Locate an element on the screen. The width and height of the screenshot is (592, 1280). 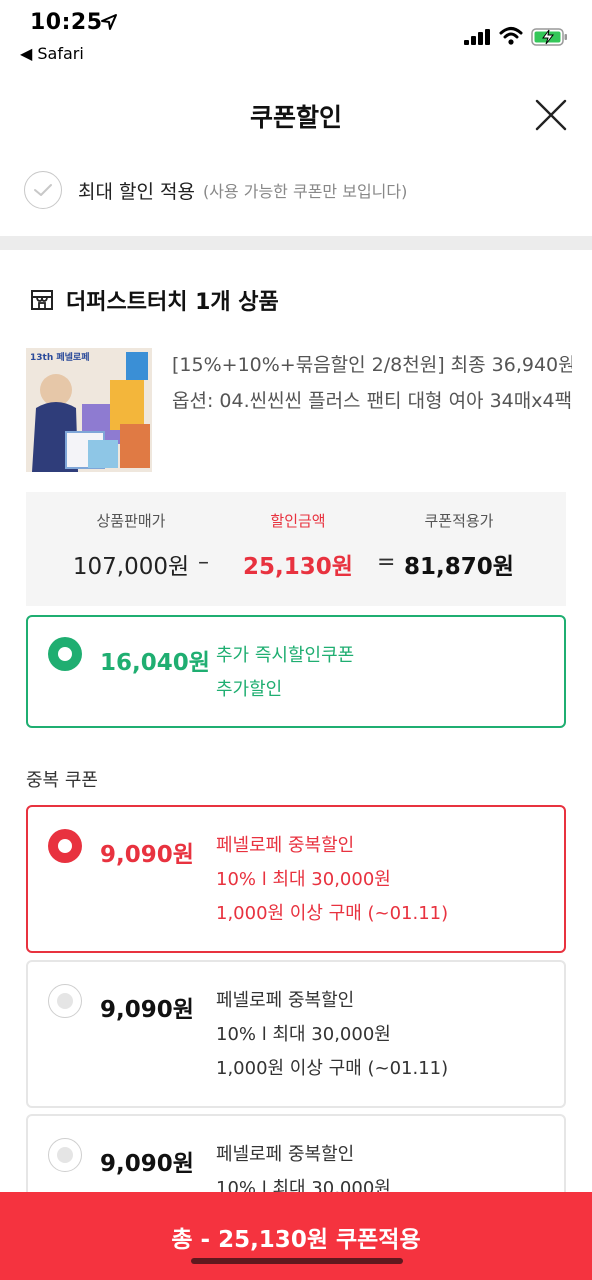
apply-coupon-button: 총 - 25,130원 쿠폰적용 is located at coordinates (296, 1236).